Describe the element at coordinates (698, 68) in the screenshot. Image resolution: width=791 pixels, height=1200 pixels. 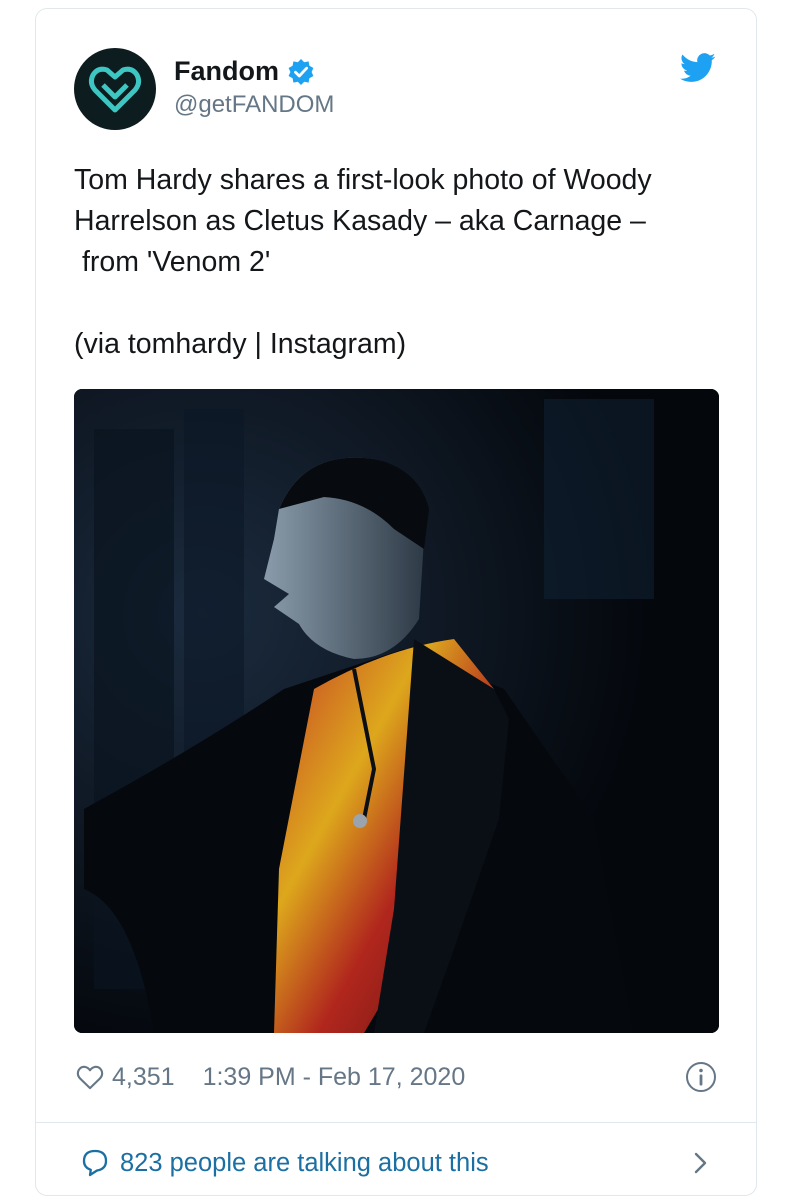
I see `twitter-bird-icon` at that location.